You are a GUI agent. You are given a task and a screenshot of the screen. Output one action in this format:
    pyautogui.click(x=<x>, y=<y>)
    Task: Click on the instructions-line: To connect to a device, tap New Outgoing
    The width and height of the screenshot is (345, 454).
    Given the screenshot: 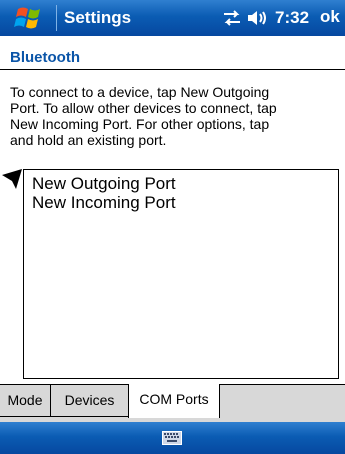 What is the action you would take?
    pyautogui.click(x=140, y=92)
    